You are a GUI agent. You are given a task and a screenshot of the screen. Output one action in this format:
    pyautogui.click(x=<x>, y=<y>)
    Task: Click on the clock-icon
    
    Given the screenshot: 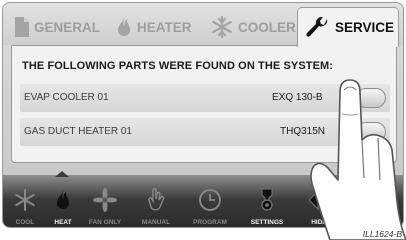 What is the action you would take?
    pyautogui.click(x=210, y=200)
    